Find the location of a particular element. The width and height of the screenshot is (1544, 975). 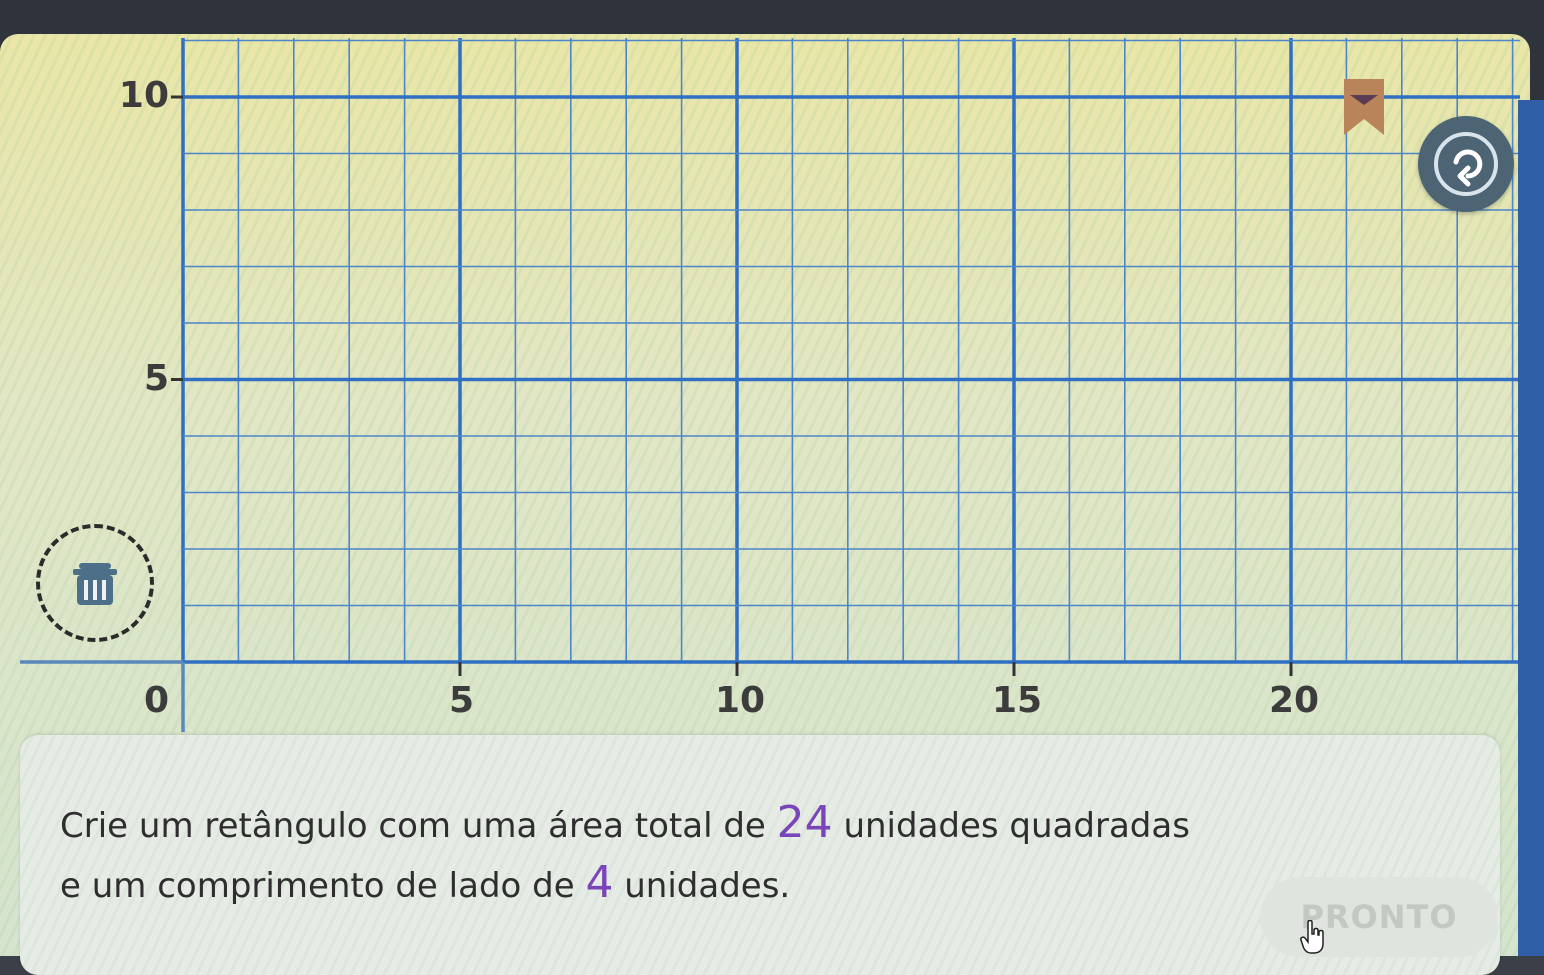

instruction-text: Crie um retângulo com uma área total de is located at coordinates (418, 826).